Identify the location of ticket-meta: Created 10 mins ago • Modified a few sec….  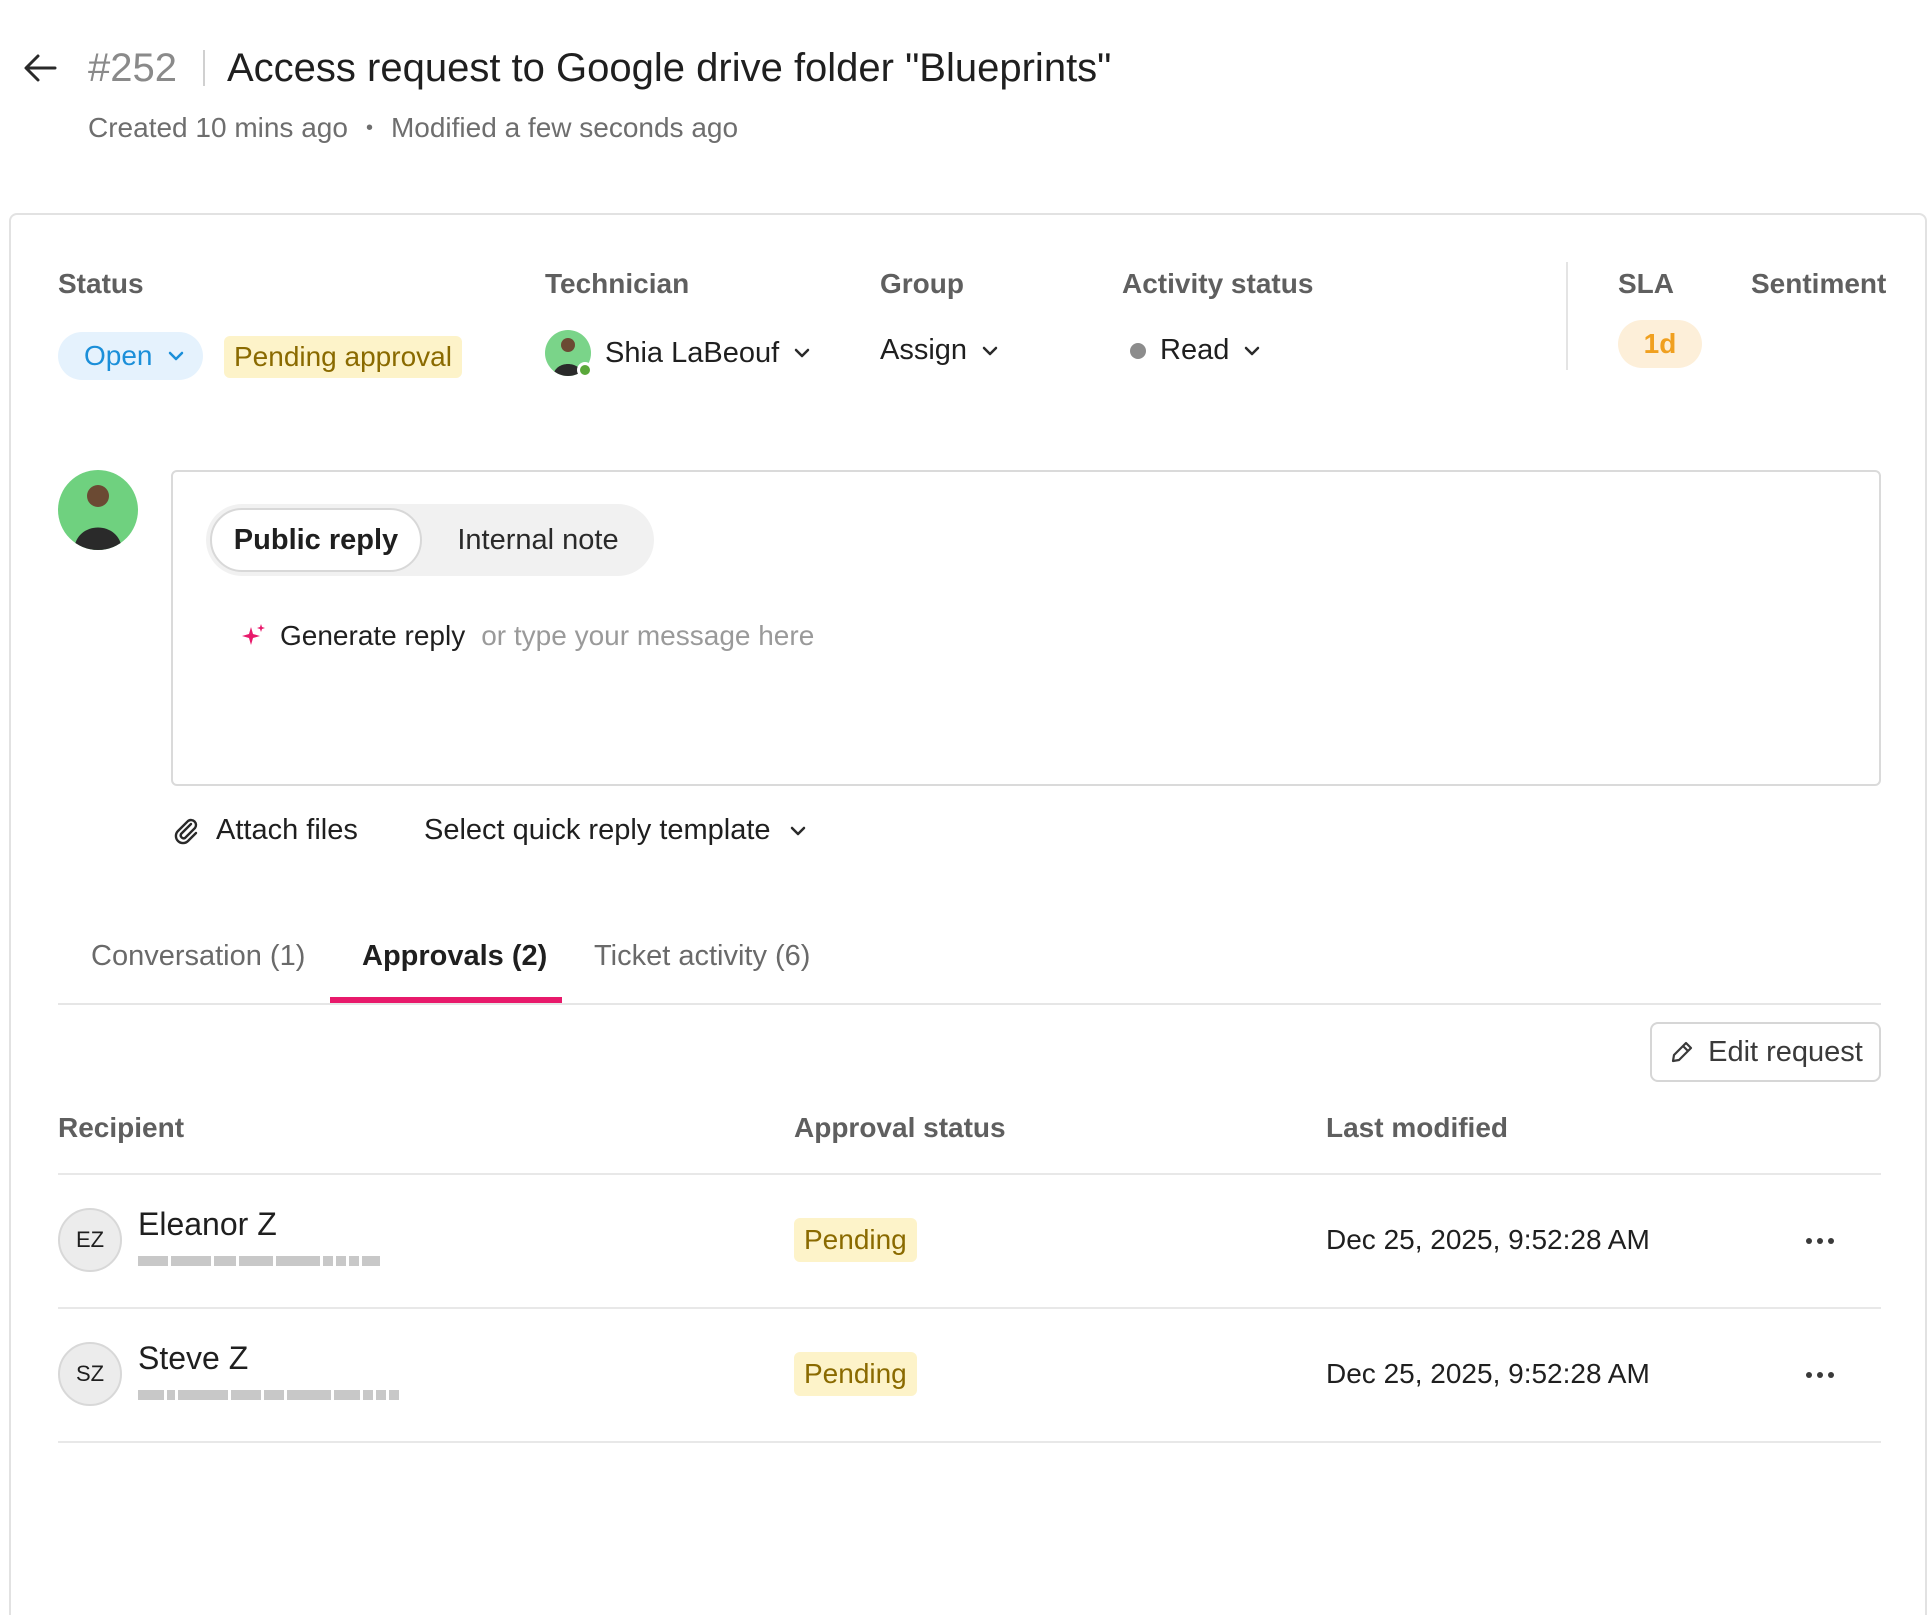
(413, 128).